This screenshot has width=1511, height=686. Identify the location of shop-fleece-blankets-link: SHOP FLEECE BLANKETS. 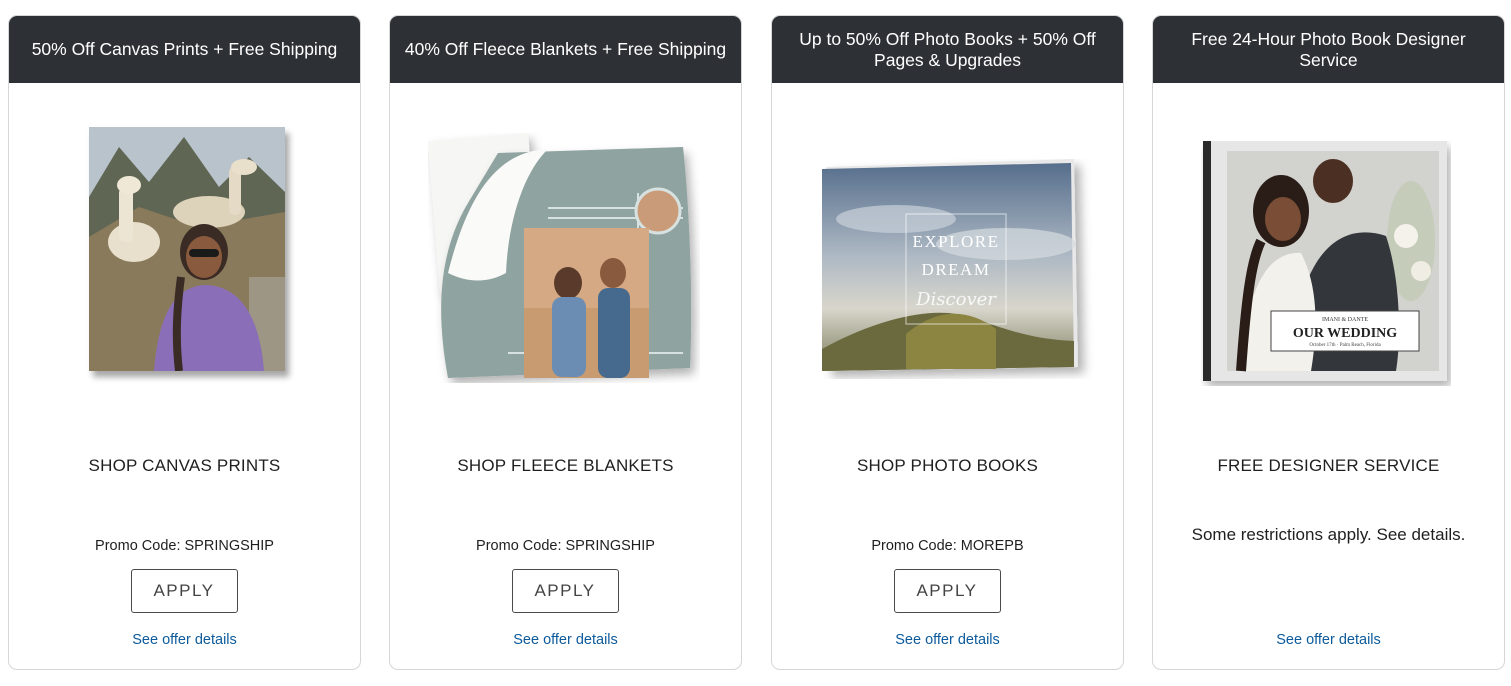
(565, 466).